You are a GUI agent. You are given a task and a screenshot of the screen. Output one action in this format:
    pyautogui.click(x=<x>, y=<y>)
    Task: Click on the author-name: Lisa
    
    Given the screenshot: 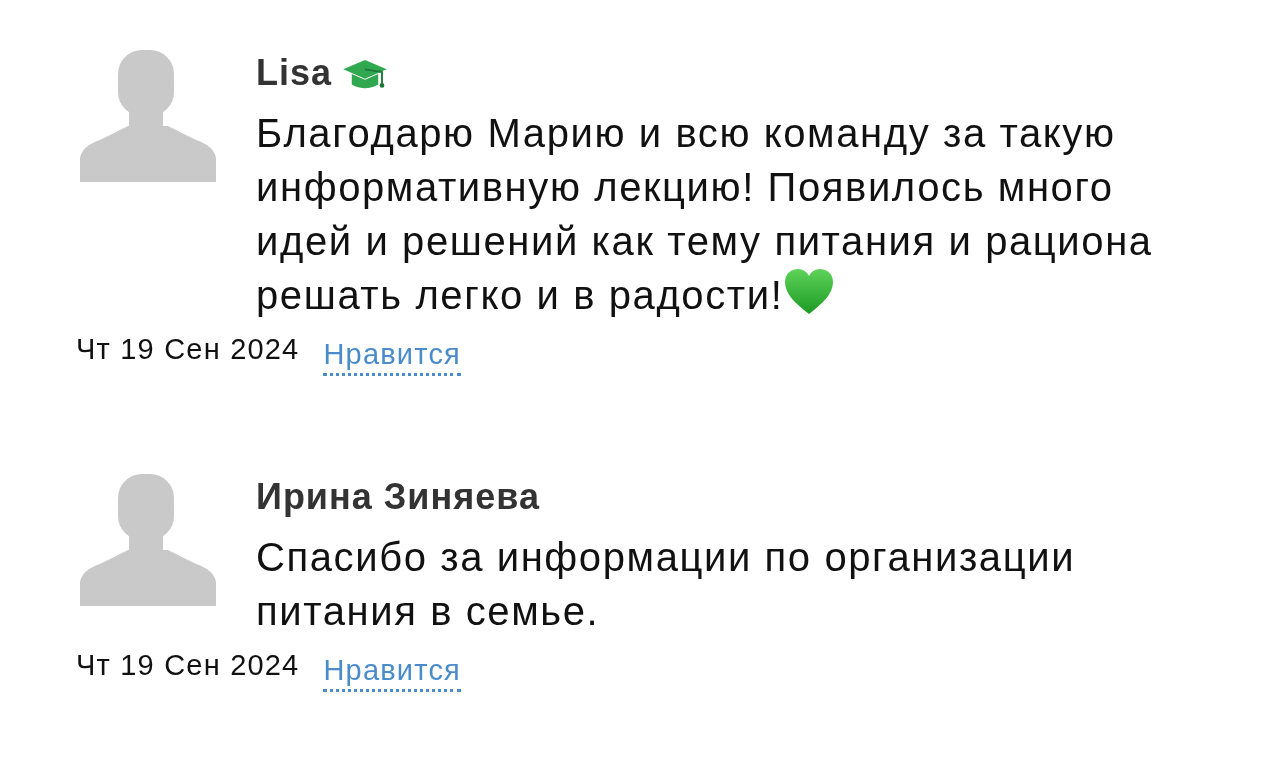 What is the action you would take?
    pyautogui.click(x=294, y=73)
    